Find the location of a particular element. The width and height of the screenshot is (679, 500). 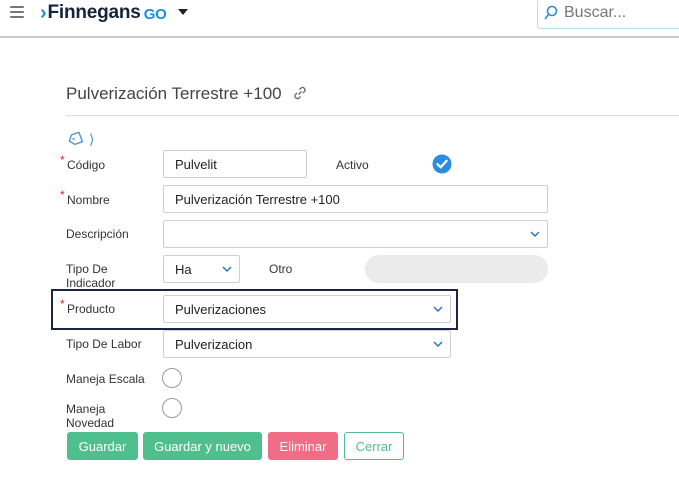

caret-down-icon is located at coordinates (183, 12).